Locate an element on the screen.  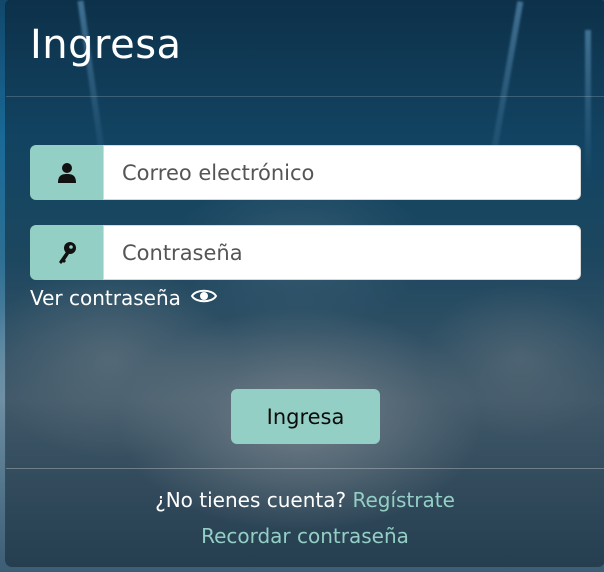
email-group is located at coordinates (305, 172).